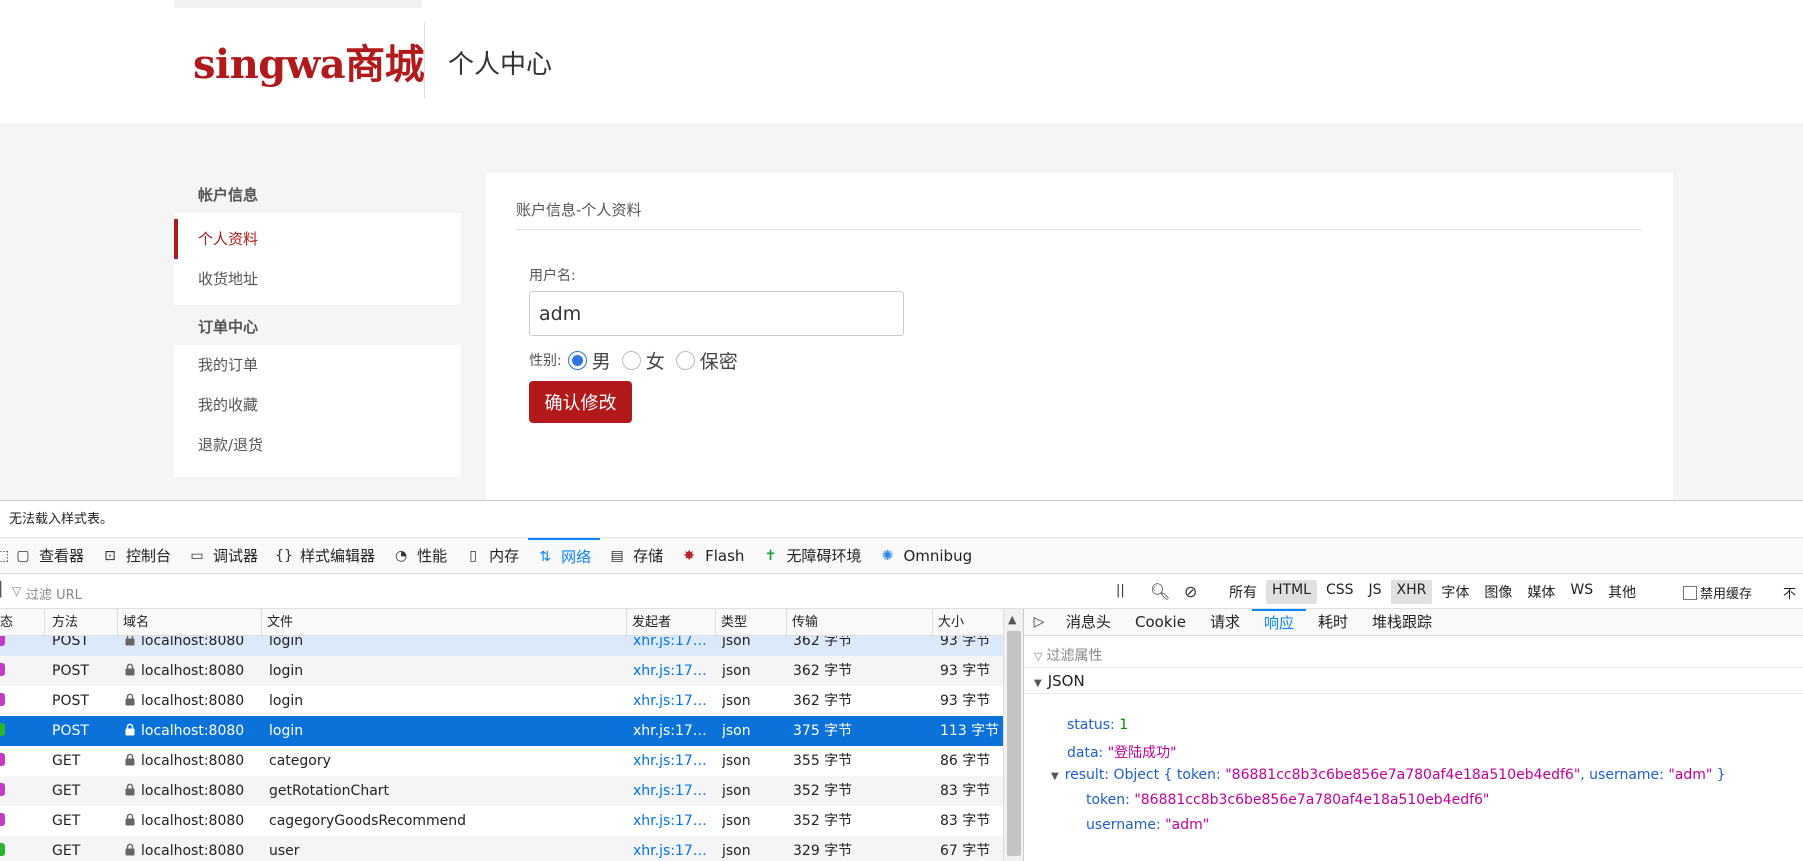  What do you see at coordinates (54, 593) in the screenshot?
I see `filter-url-input: 过滤 URL` at bounding box center [54, 593].